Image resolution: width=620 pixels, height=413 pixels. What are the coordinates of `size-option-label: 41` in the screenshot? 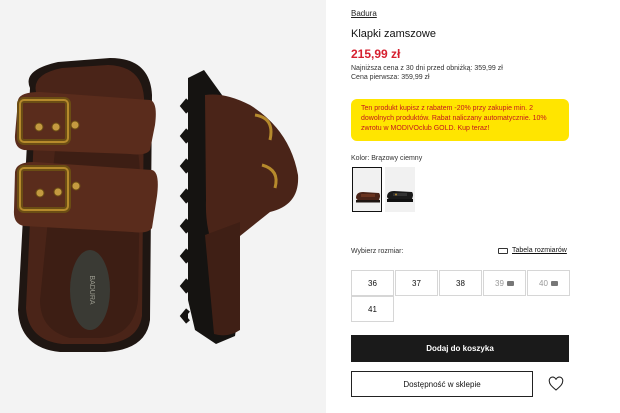 It's located at (372, 309).